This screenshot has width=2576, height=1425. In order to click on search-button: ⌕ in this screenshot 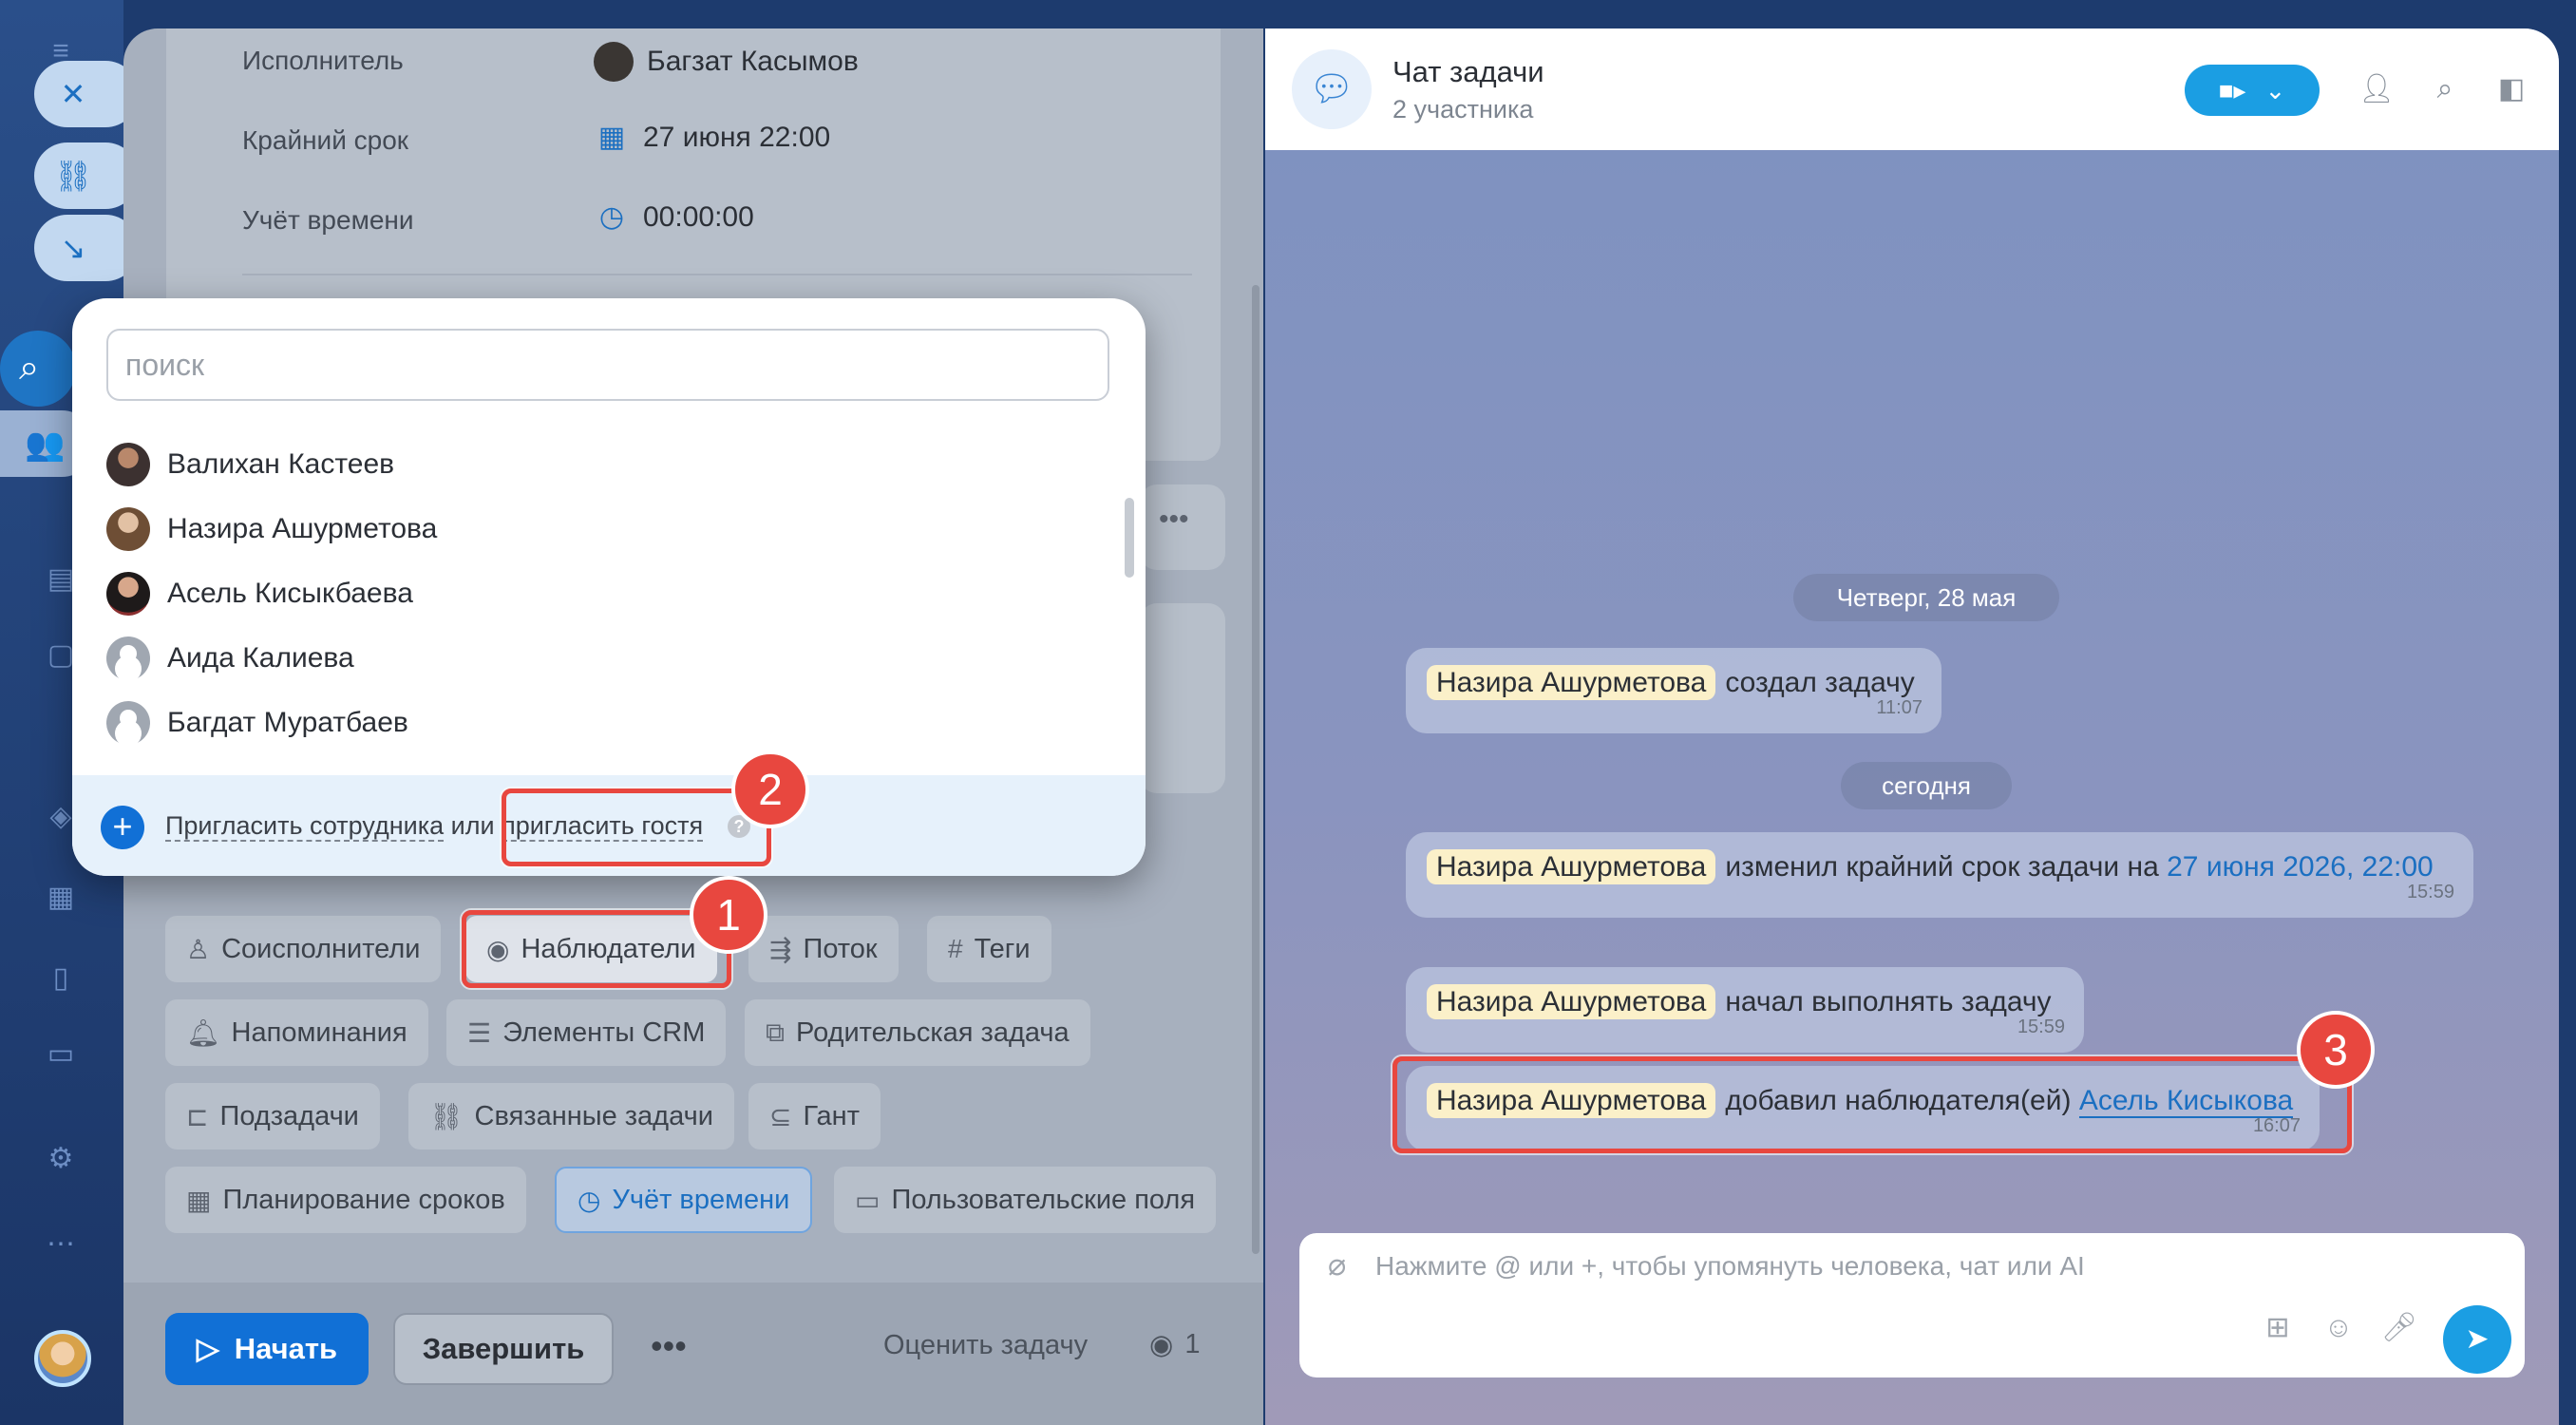, I will do `click(38, 369)`.